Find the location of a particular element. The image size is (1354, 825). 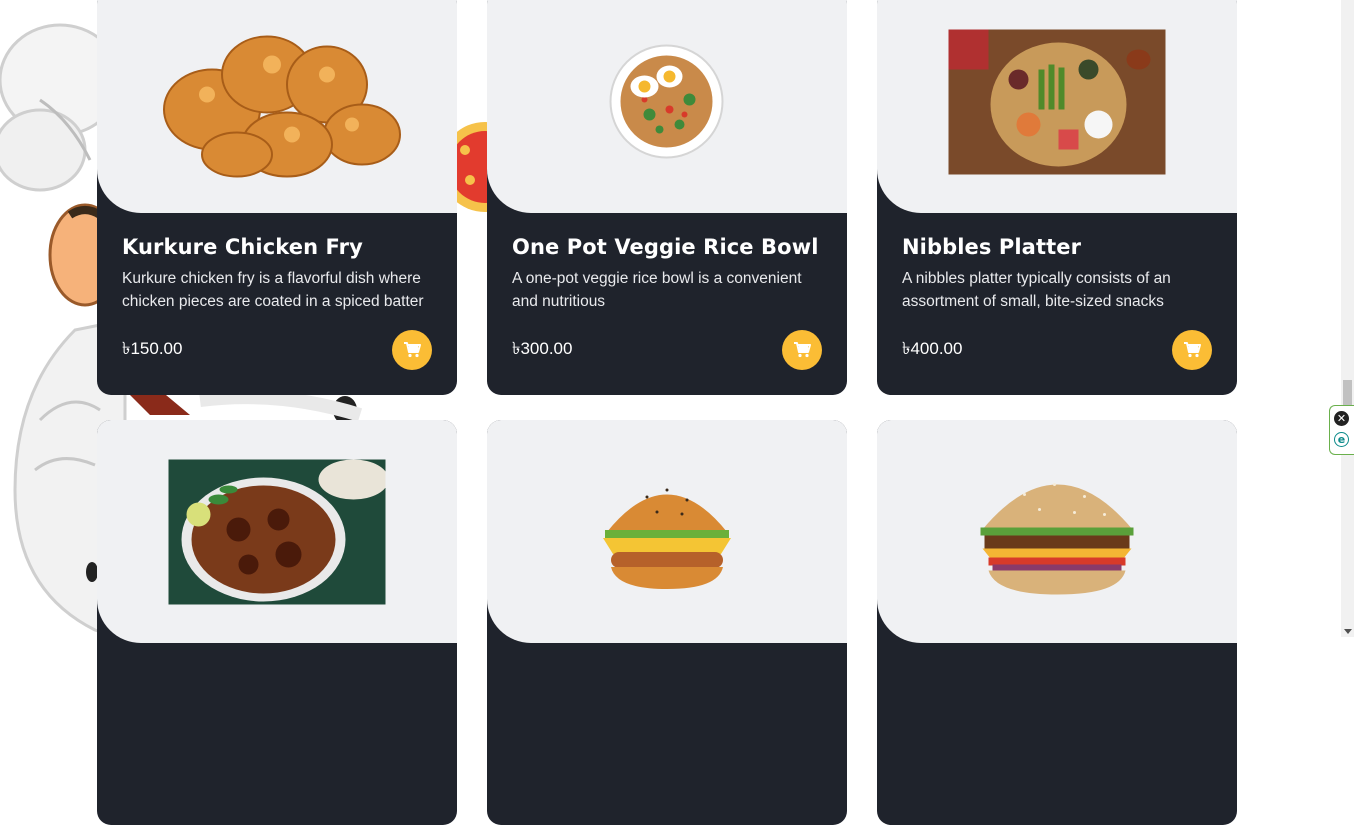

platter-image is located at coordinates (1057, 101).